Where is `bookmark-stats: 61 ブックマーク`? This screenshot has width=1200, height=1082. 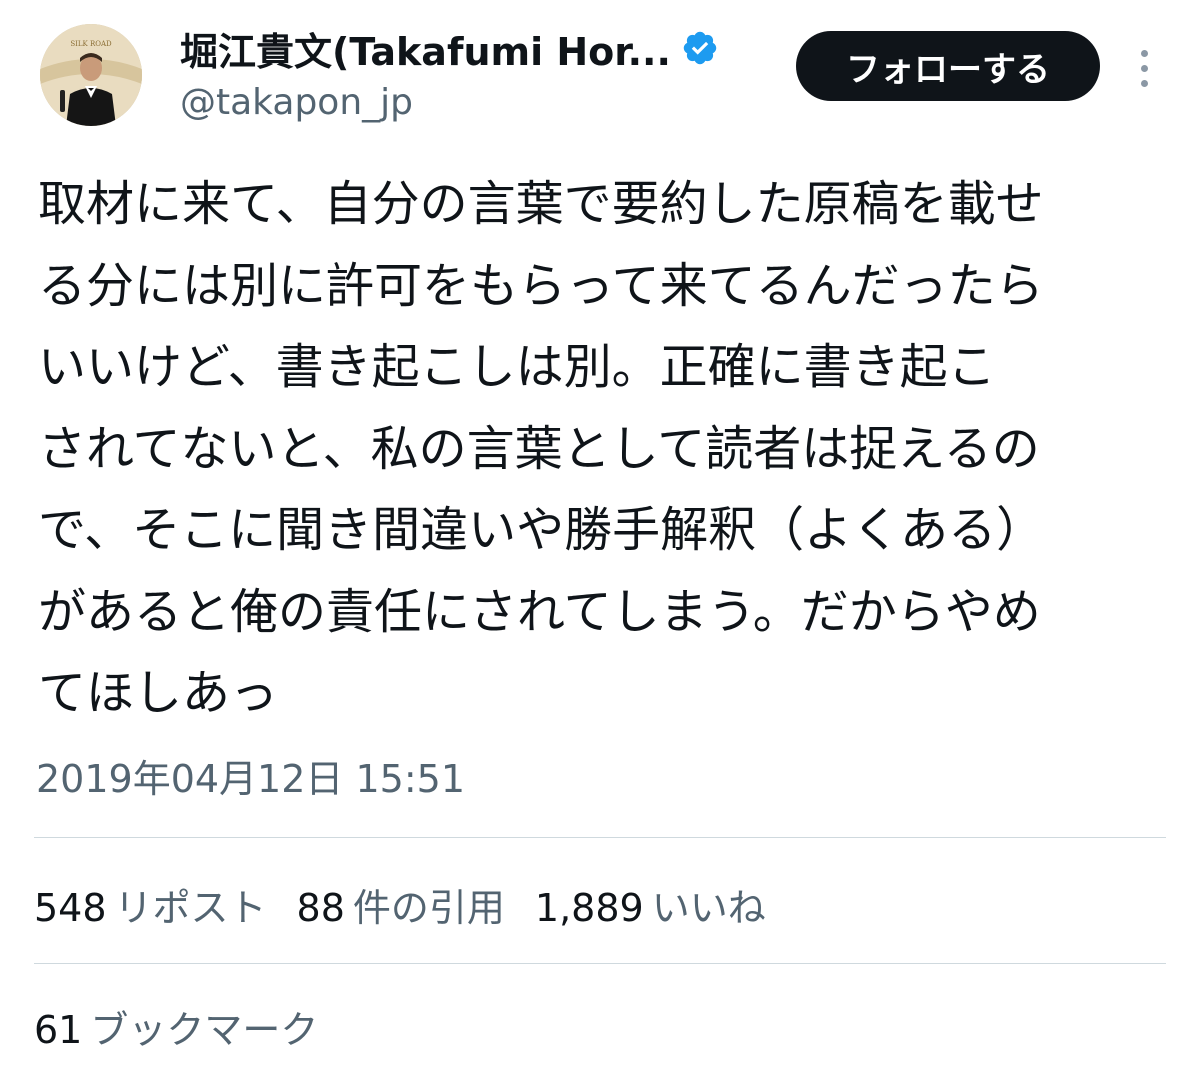
bookmark-stats: 61 ブックマーク is located at coordinates (176, 1026).